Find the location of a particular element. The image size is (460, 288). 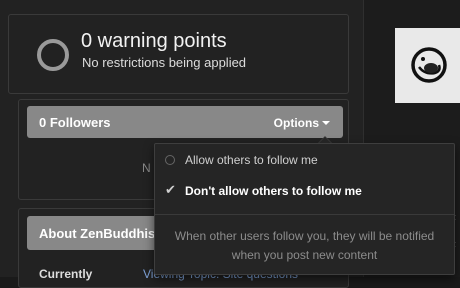

followers-empty-text: N is located at coordinates (146, 168).